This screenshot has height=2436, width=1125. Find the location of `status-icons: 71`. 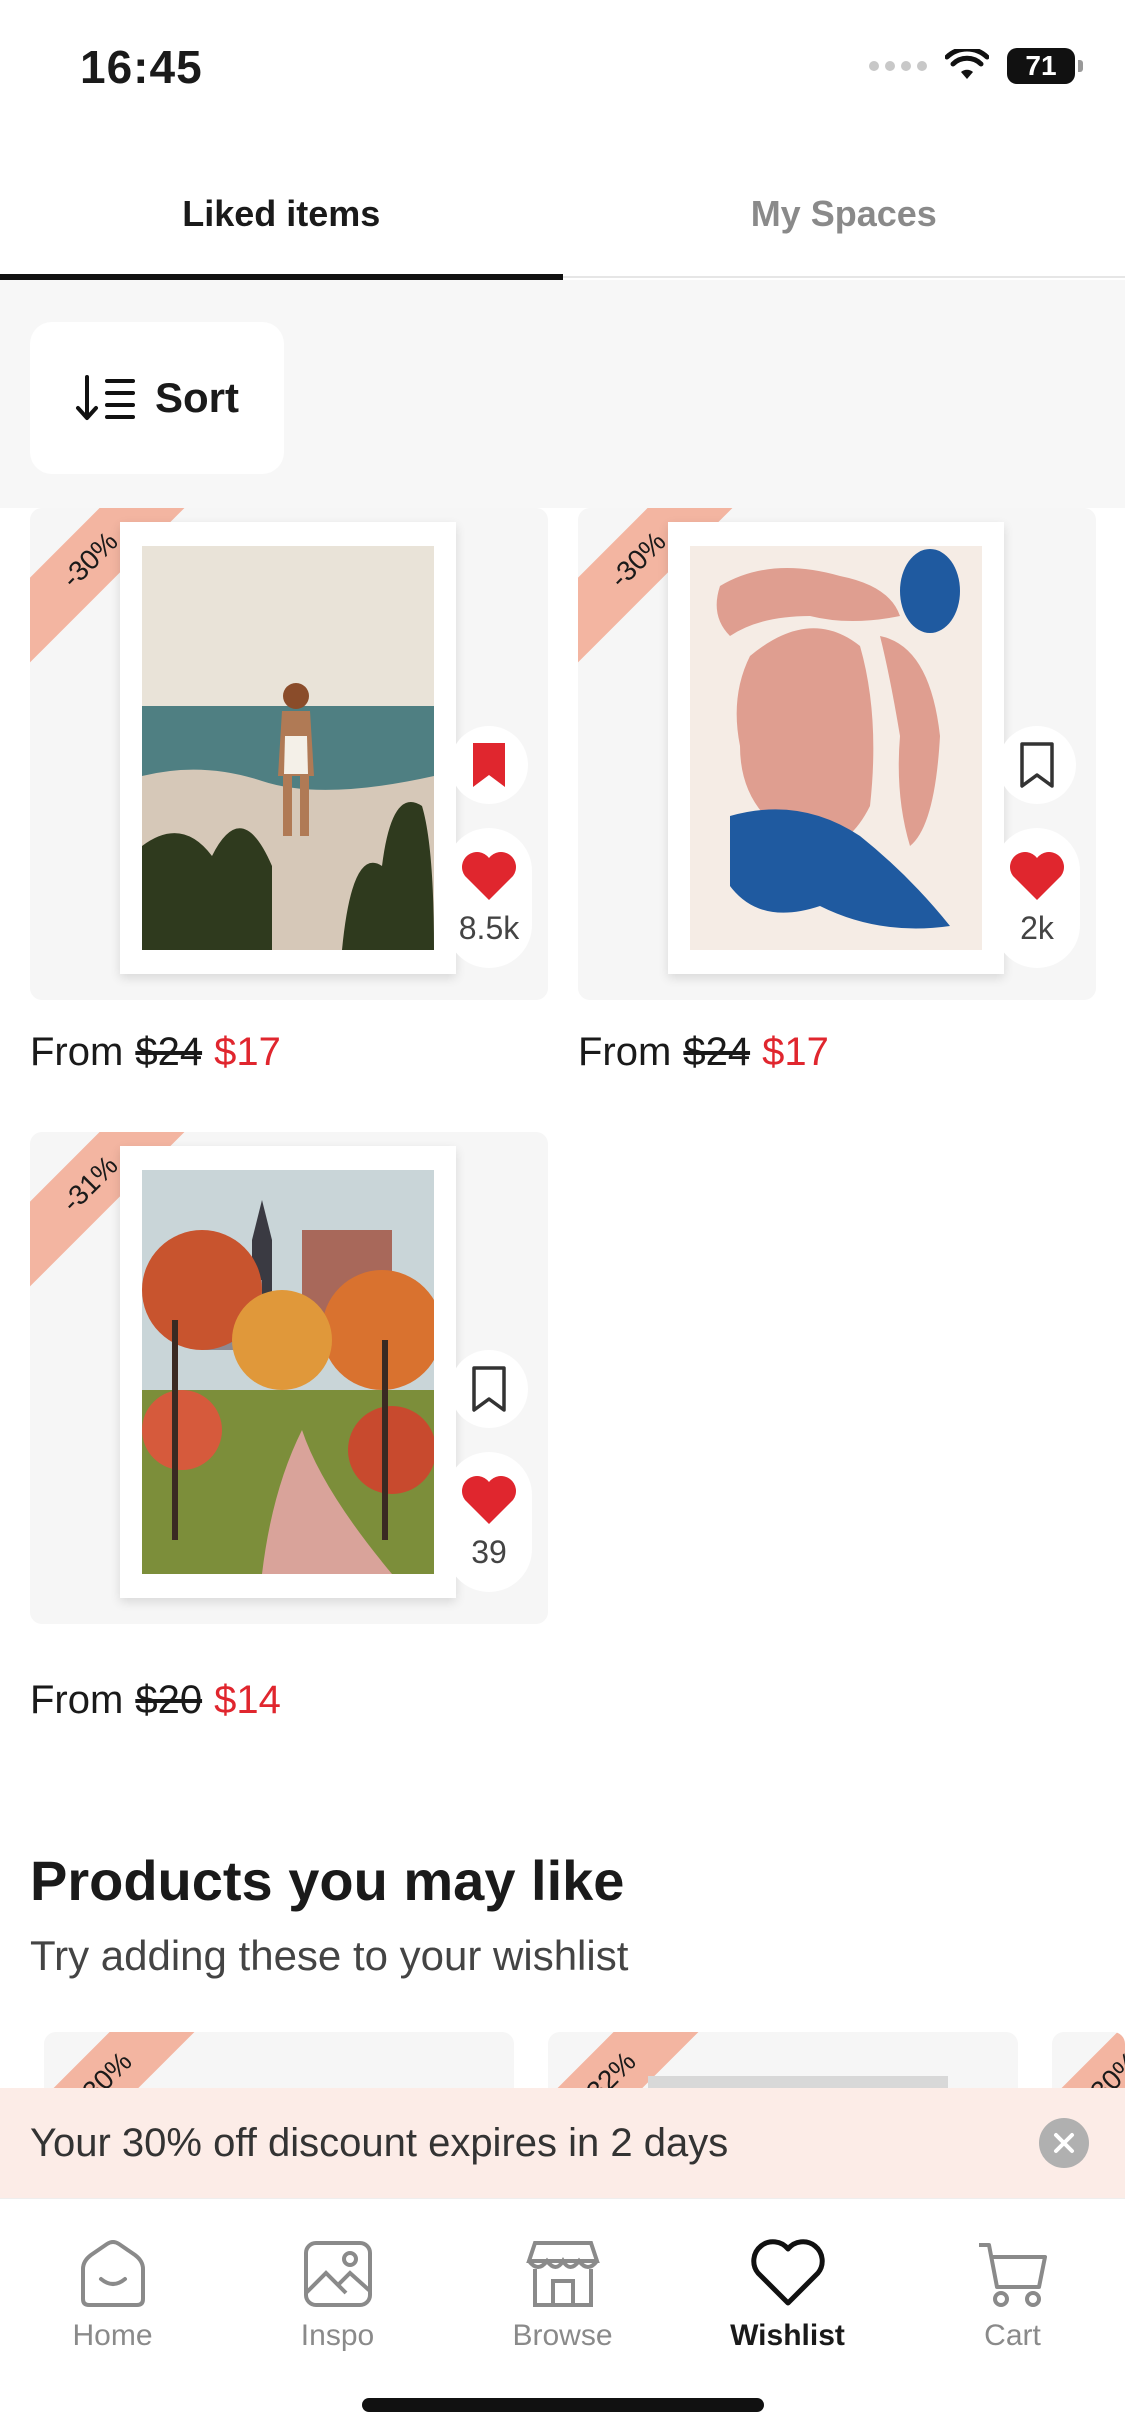

status-icons: 71 is located at coordinates (976, 66).